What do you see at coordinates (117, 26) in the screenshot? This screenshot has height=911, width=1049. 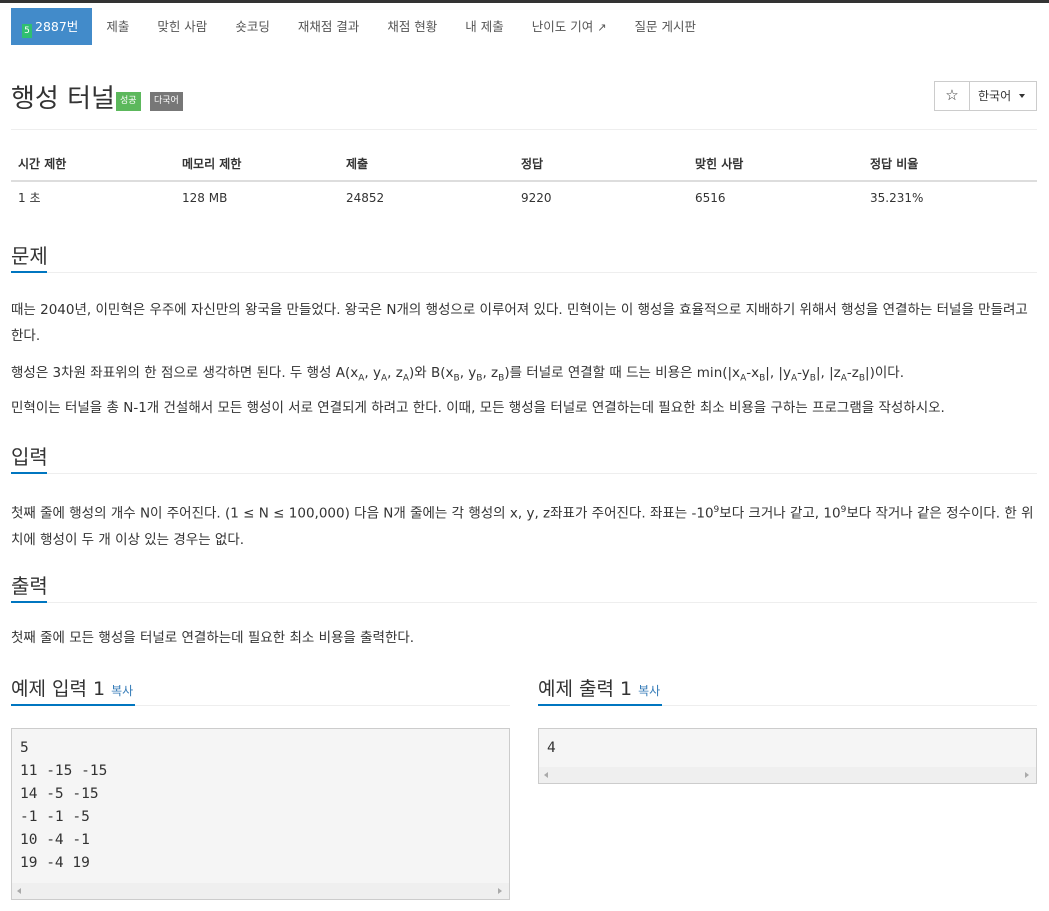 I see `nav-submit: 제출` at bounding box center [117, 26].